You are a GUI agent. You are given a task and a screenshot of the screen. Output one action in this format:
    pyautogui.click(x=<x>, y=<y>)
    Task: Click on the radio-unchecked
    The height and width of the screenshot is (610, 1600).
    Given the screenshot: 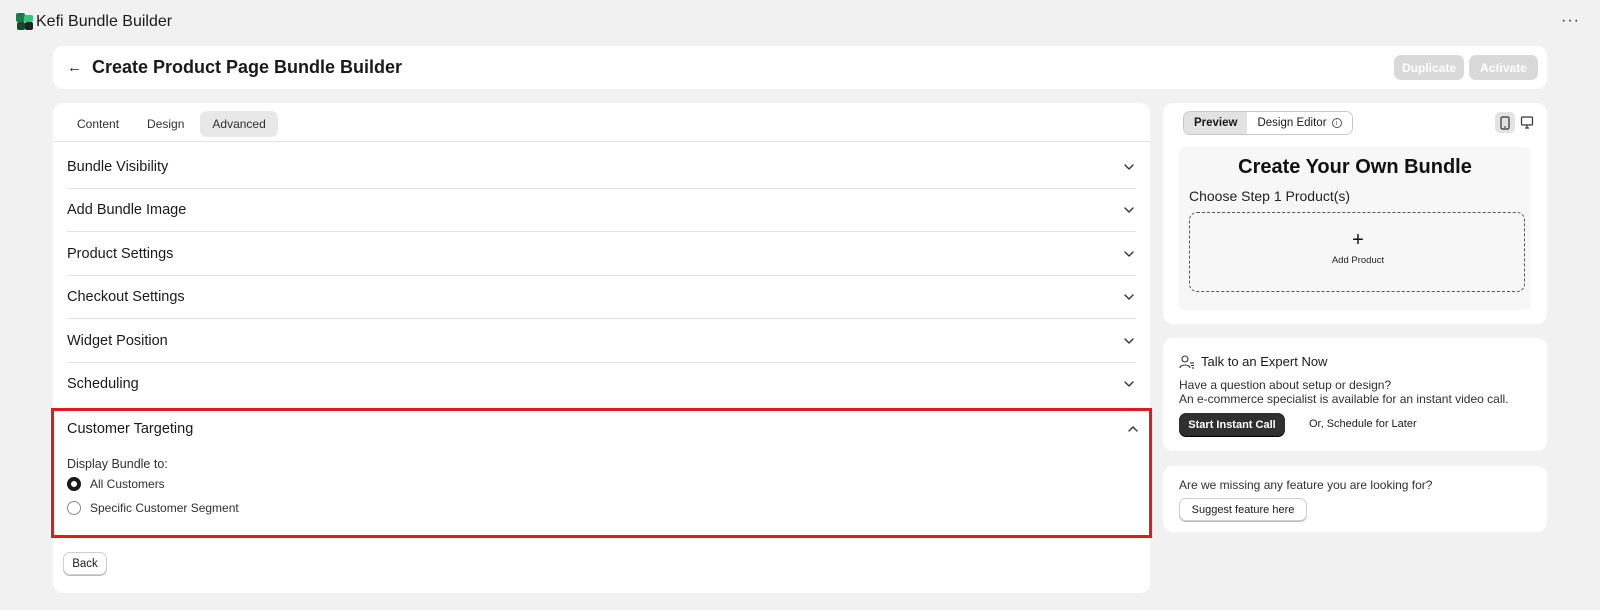 What is the action you would take?
    pyautogui.click(x=74, y=508)
    